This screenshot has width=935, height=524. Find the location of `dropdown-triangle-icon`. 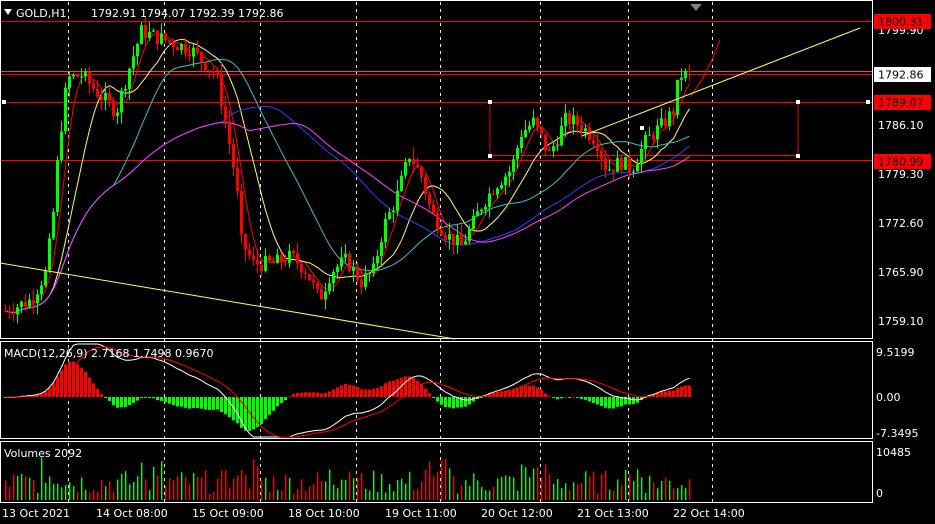

dropdown-triangle-icon is located at coordinates (8, 12).